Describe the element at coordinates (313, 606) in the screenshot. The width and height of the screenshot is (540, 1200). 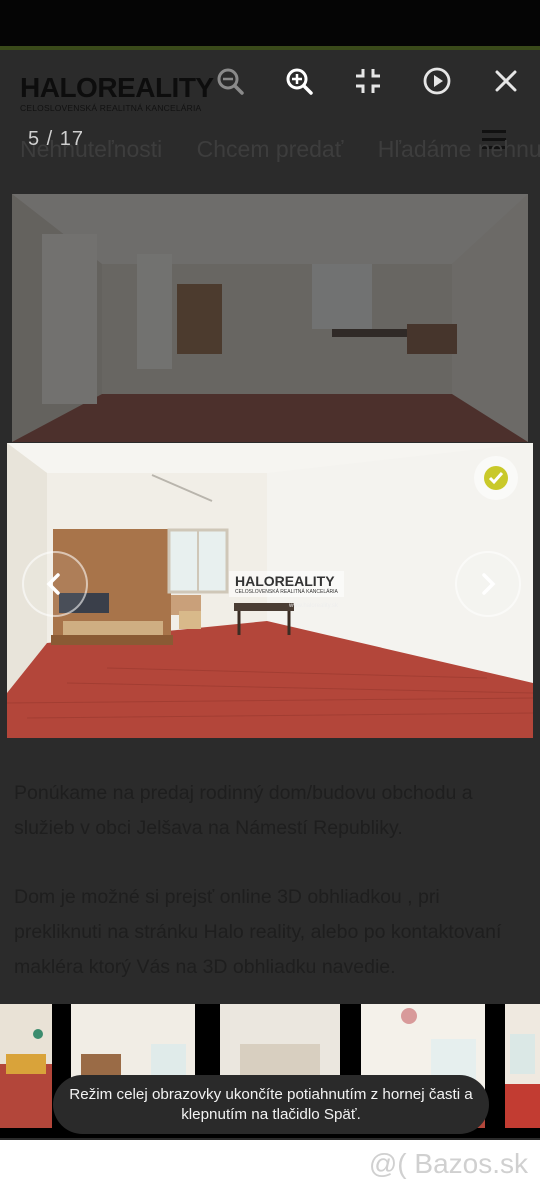
I see `photo-watermark-url: www.haloreality.sk` at that location.